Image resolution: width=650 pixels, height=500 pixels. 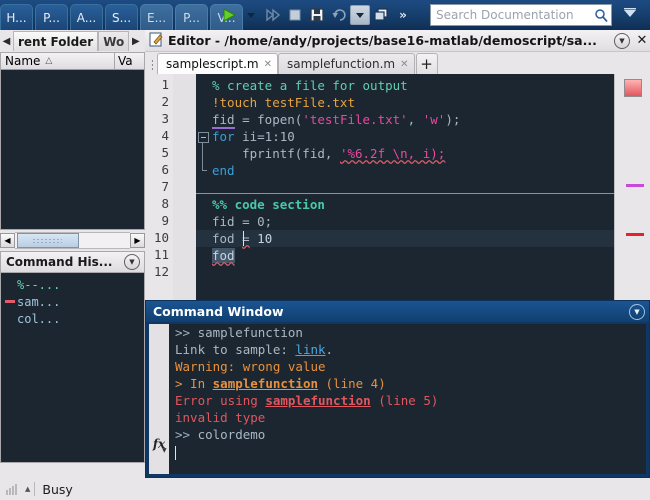 I want to click on code-line: end, so click(x=405, y=170).